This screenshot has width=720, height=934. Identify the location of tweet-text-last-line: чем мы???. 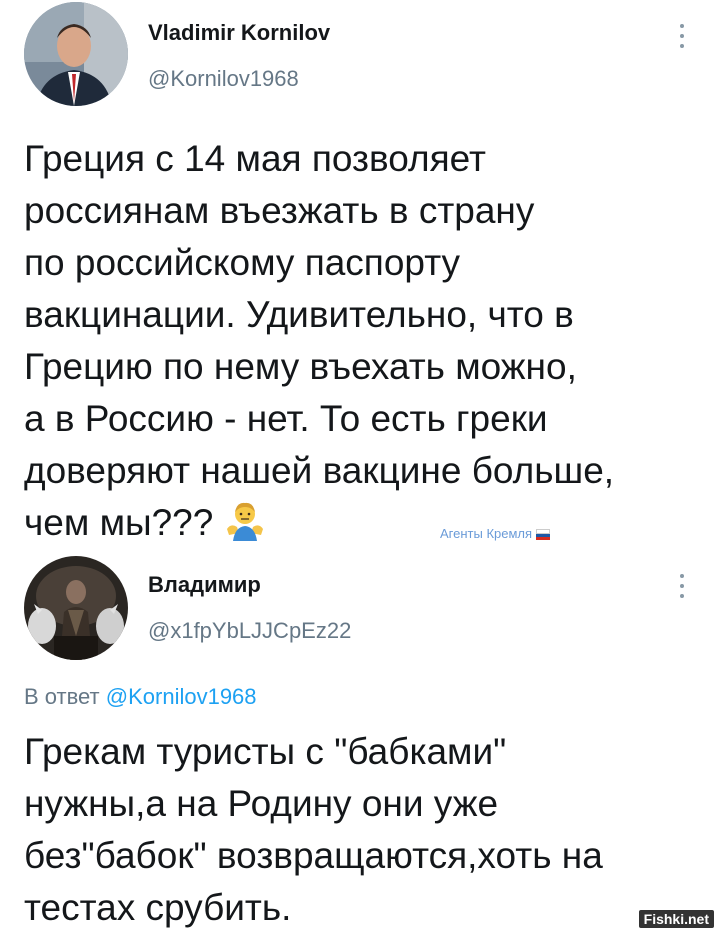
(319, 523).